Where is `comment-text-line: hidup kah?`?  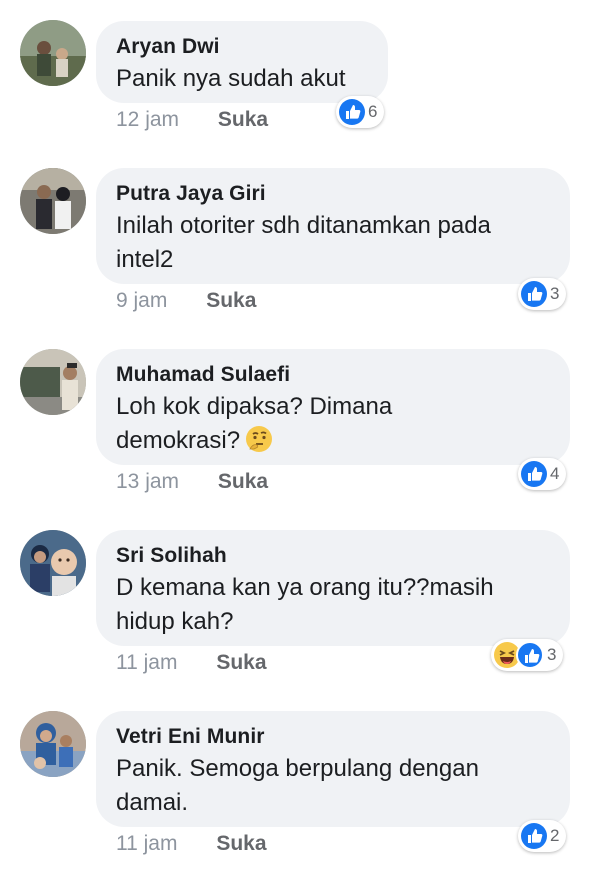 comment-text-line: hidup kah? is located at coordinates (175, 621).